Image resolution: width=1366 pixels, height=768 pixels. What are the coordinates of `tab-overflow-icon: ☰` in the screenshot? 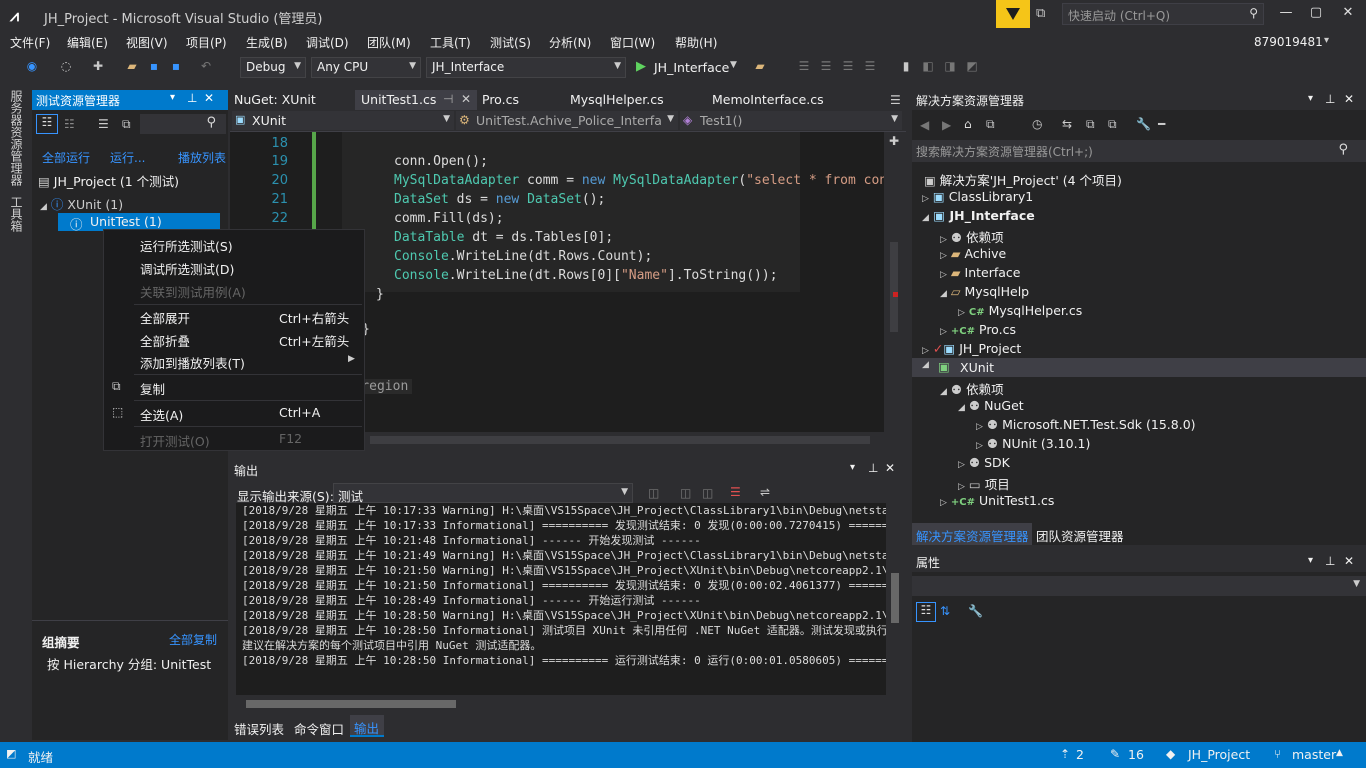 It's located at (895, 100).